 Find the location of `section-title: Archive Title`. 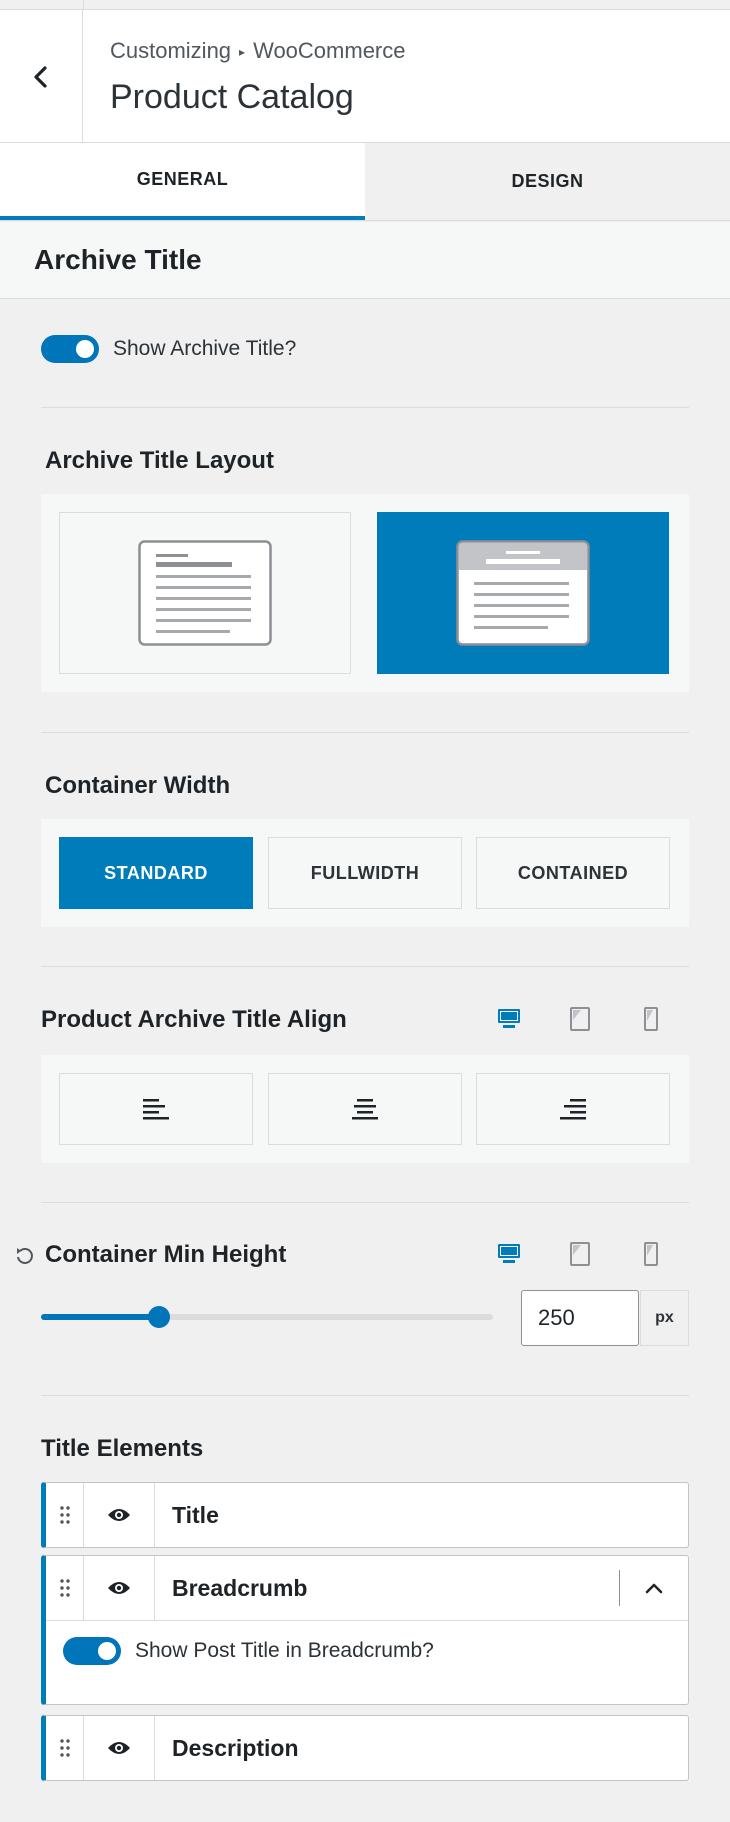

section-title: Archive Title is located at coordinates (365, 260).